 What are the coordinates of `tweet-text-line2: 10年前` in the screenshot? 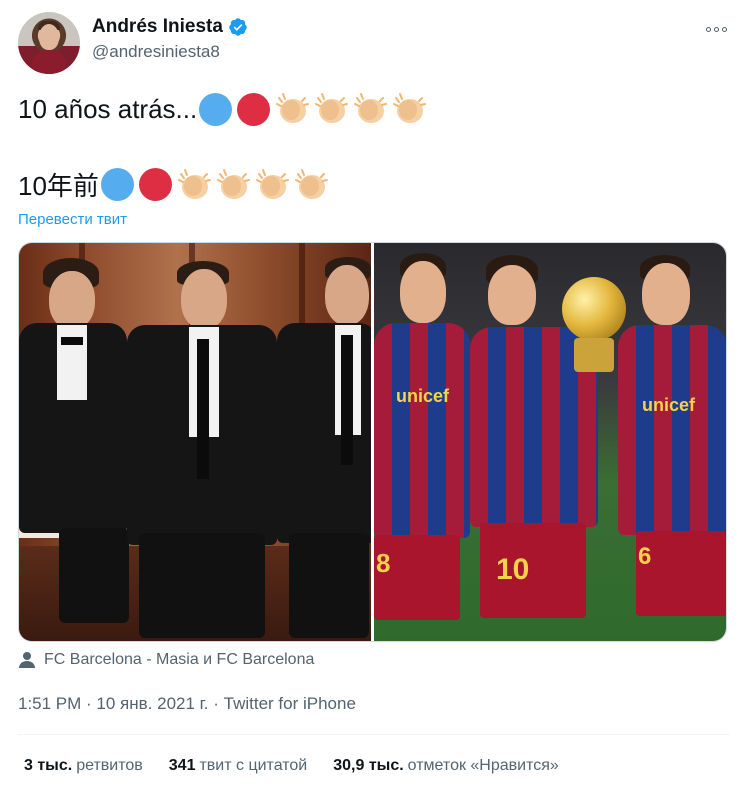 It's located at (175, 184).